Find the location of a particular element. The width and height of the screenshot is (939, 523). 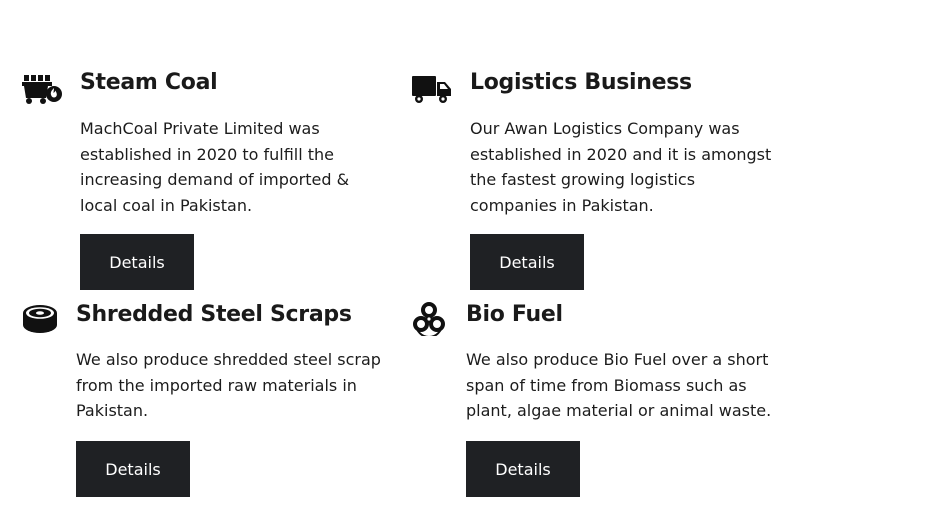

truck-icon is located at coordinates (432, 89).